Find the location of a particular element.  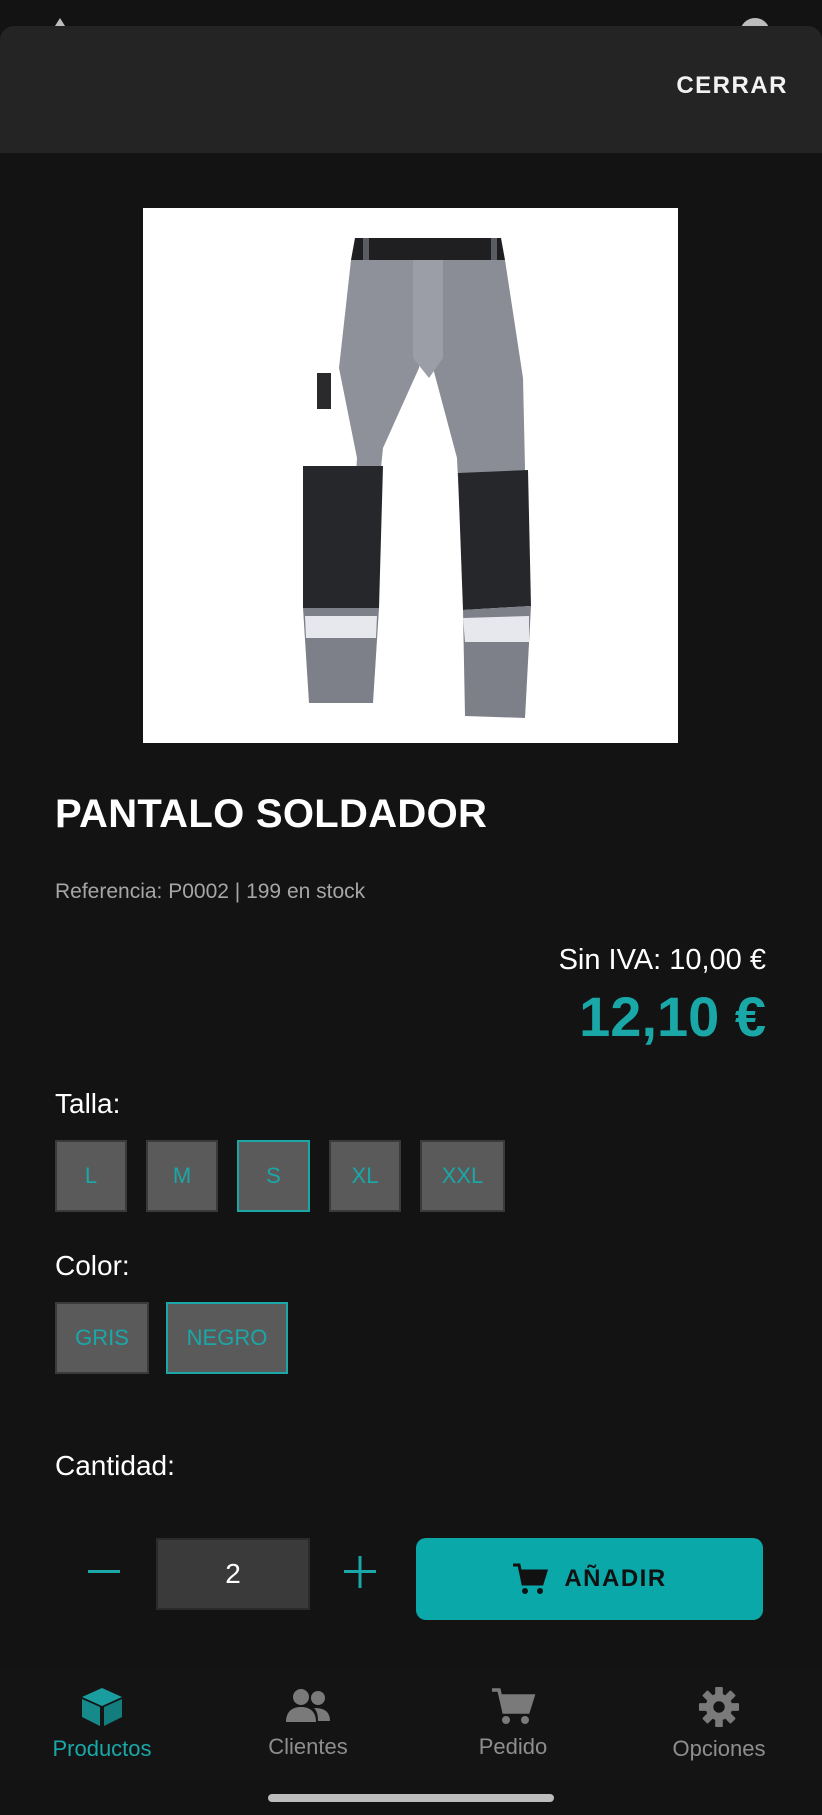

color-option-negro: NEGRO is located at coordinates (227, 1338).